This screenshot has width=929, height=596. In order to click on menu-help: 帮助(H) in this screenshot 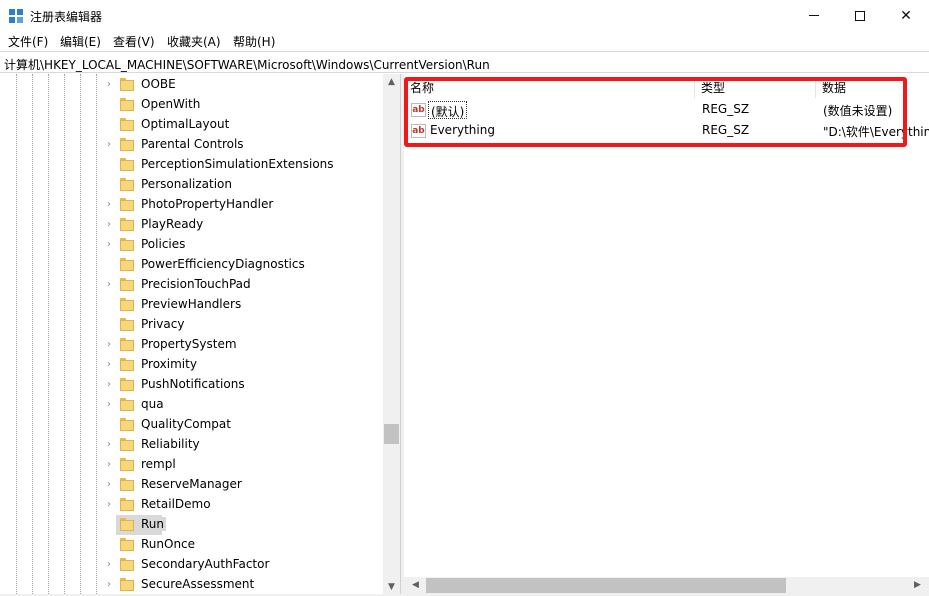, I will do `click(254, 41)`.